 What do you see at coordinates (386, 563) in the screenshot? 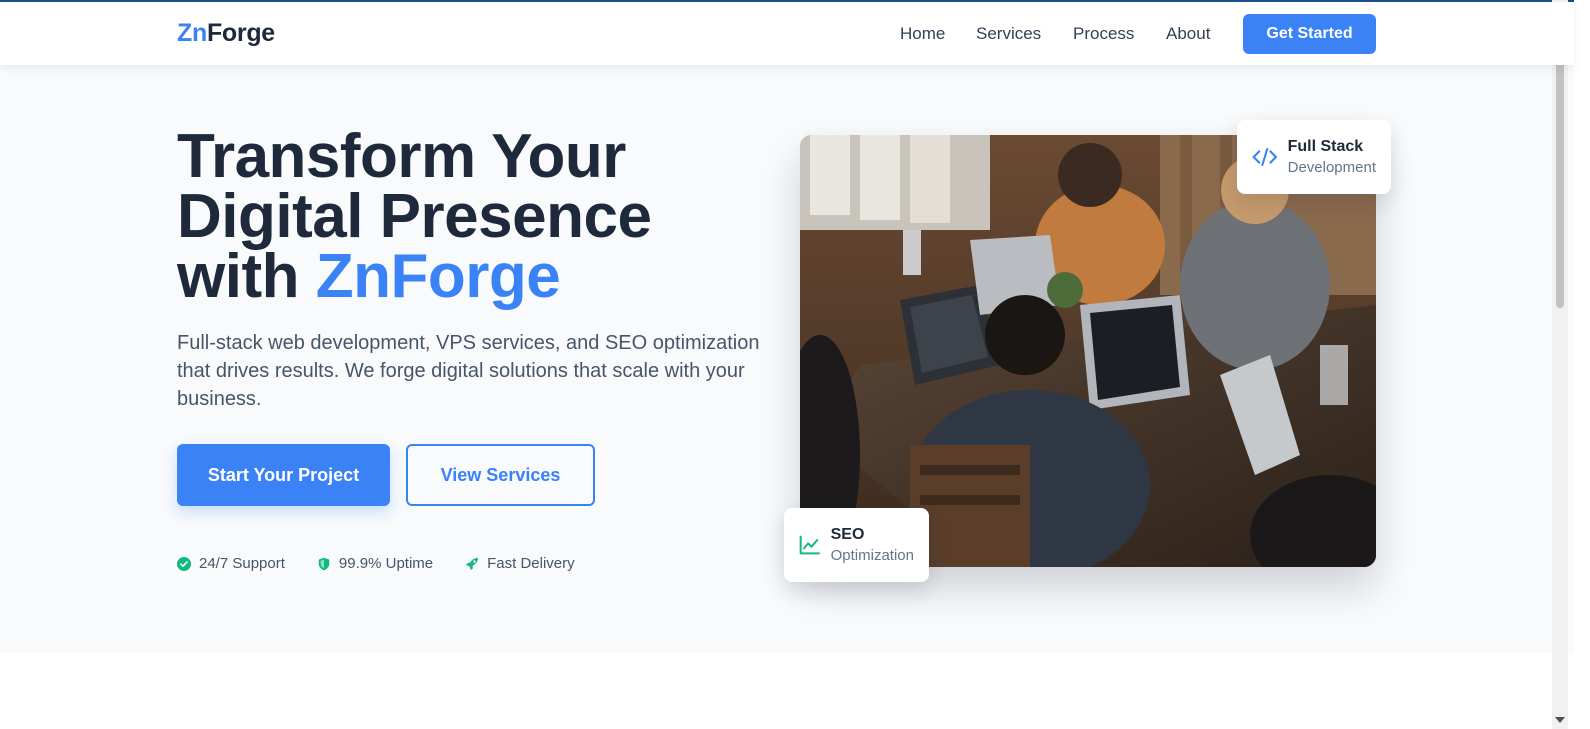
I see `feature-label: 99.9% Uptime` at bounding box center [386, 563].